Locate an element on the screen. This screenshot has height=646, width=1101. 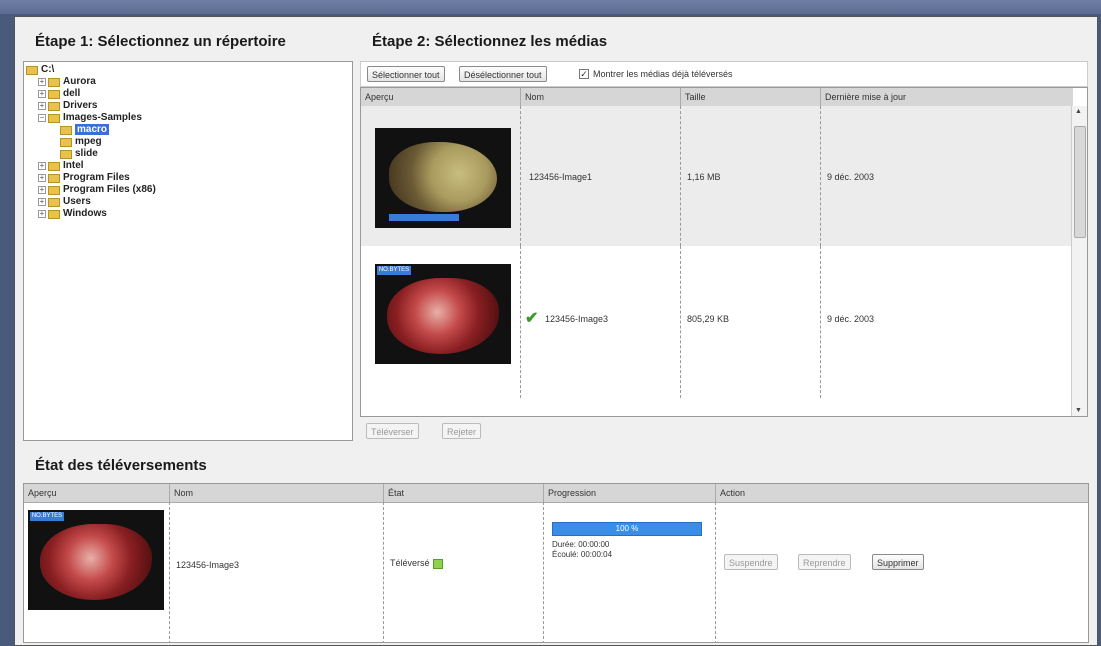
ucol-progress: Progression is located at coordinates (630, 493).